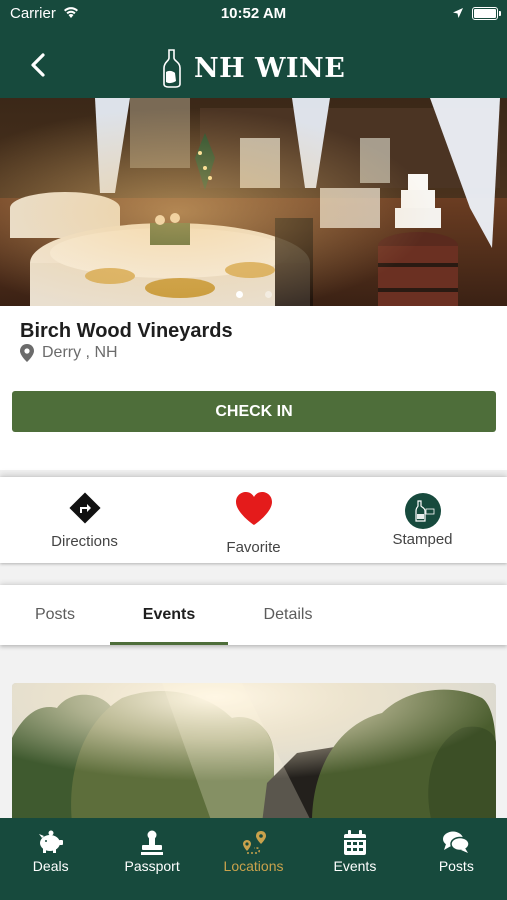  What do you see at coordinates (422, 539) in the screenshot?
I see `stamped-label: Stamped` at bounding box center [422, 539].